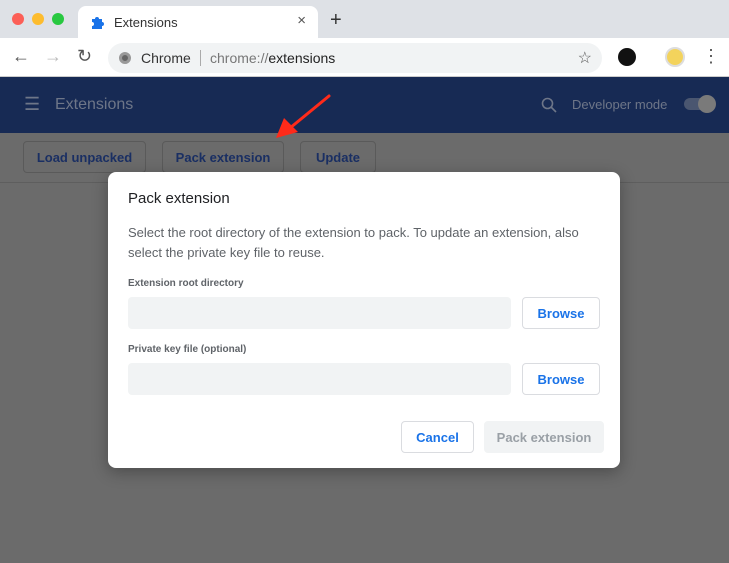 The width and height of the screenshot is (729, 563). I want to click on minimize-window-button, so click(38, 19).